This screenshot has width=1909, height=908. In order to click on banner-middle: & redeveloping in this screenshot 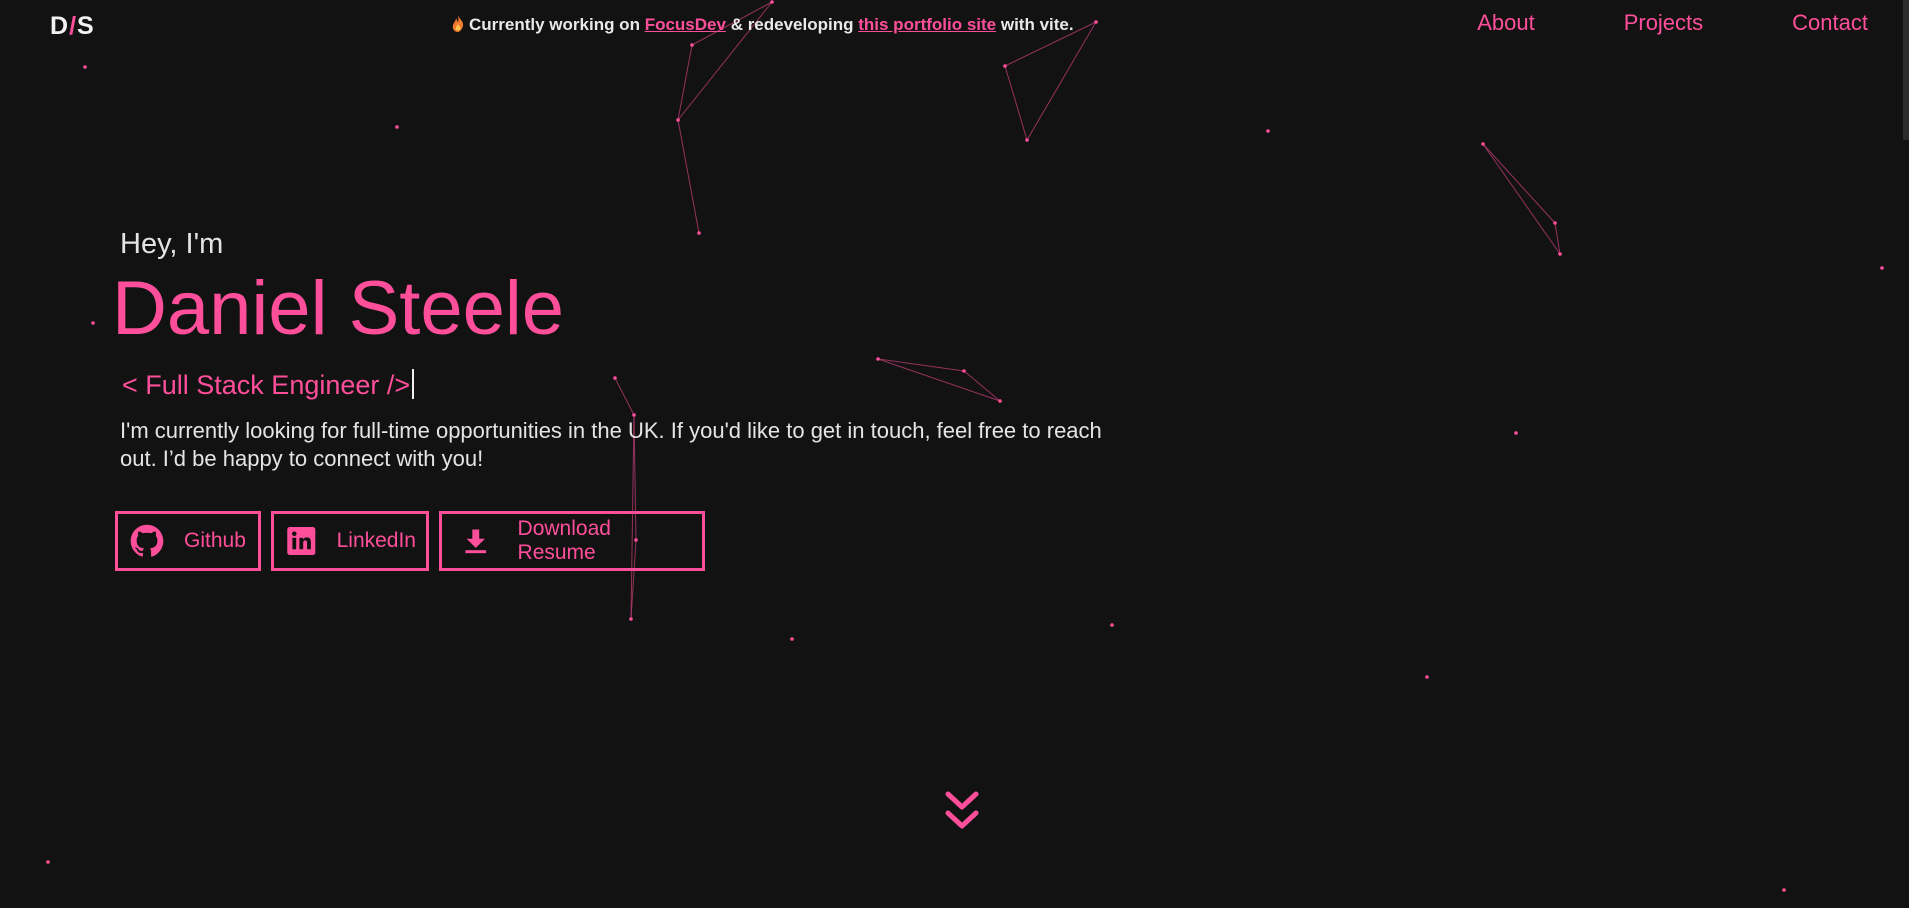, I will do `click(792, 24)`.